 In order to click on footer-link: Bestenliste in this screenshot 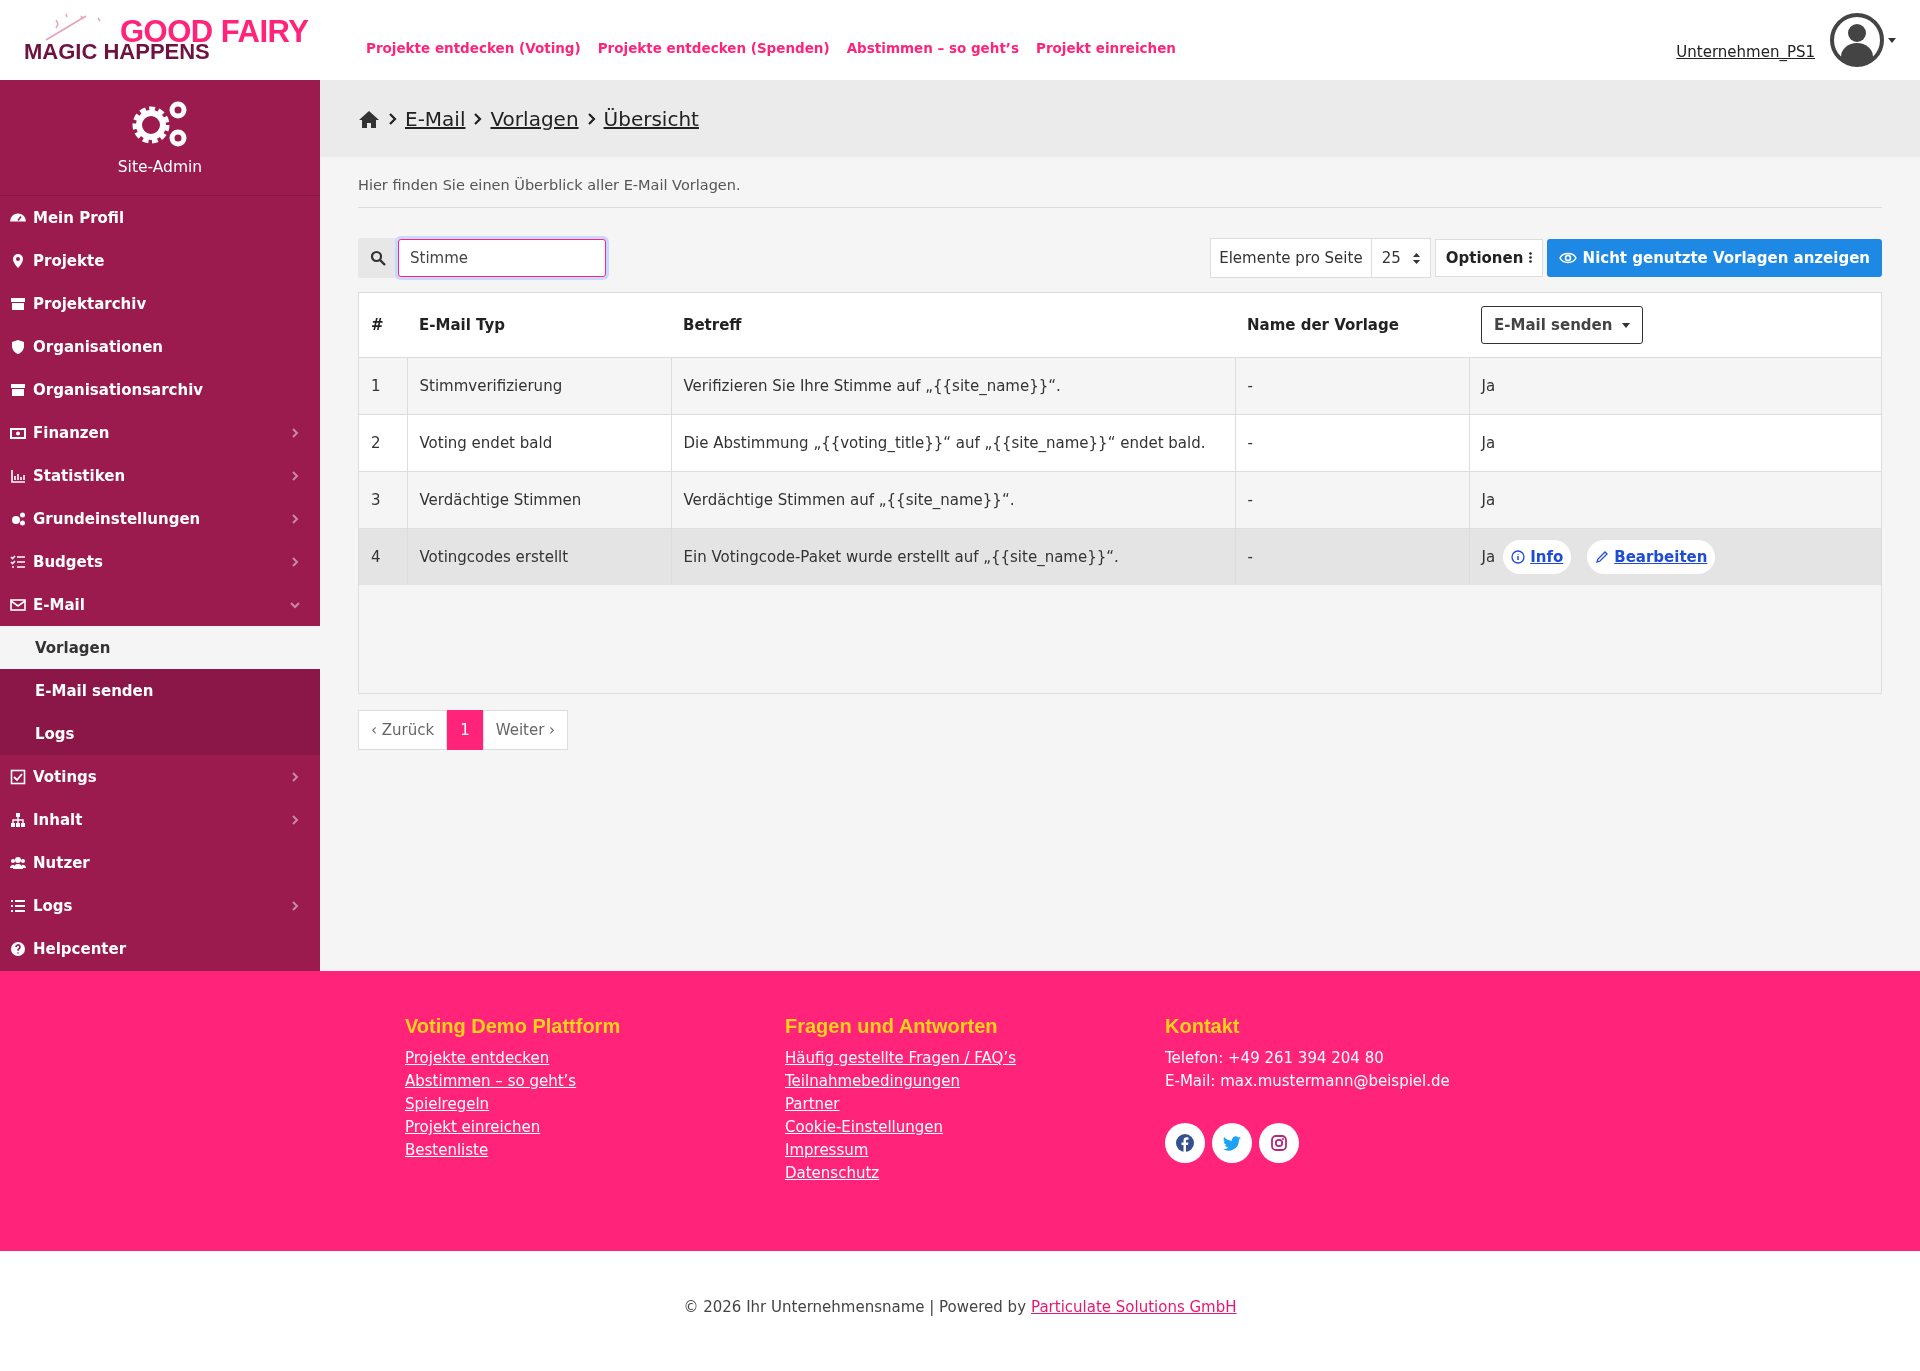, I will do `click(595, 1150)`.